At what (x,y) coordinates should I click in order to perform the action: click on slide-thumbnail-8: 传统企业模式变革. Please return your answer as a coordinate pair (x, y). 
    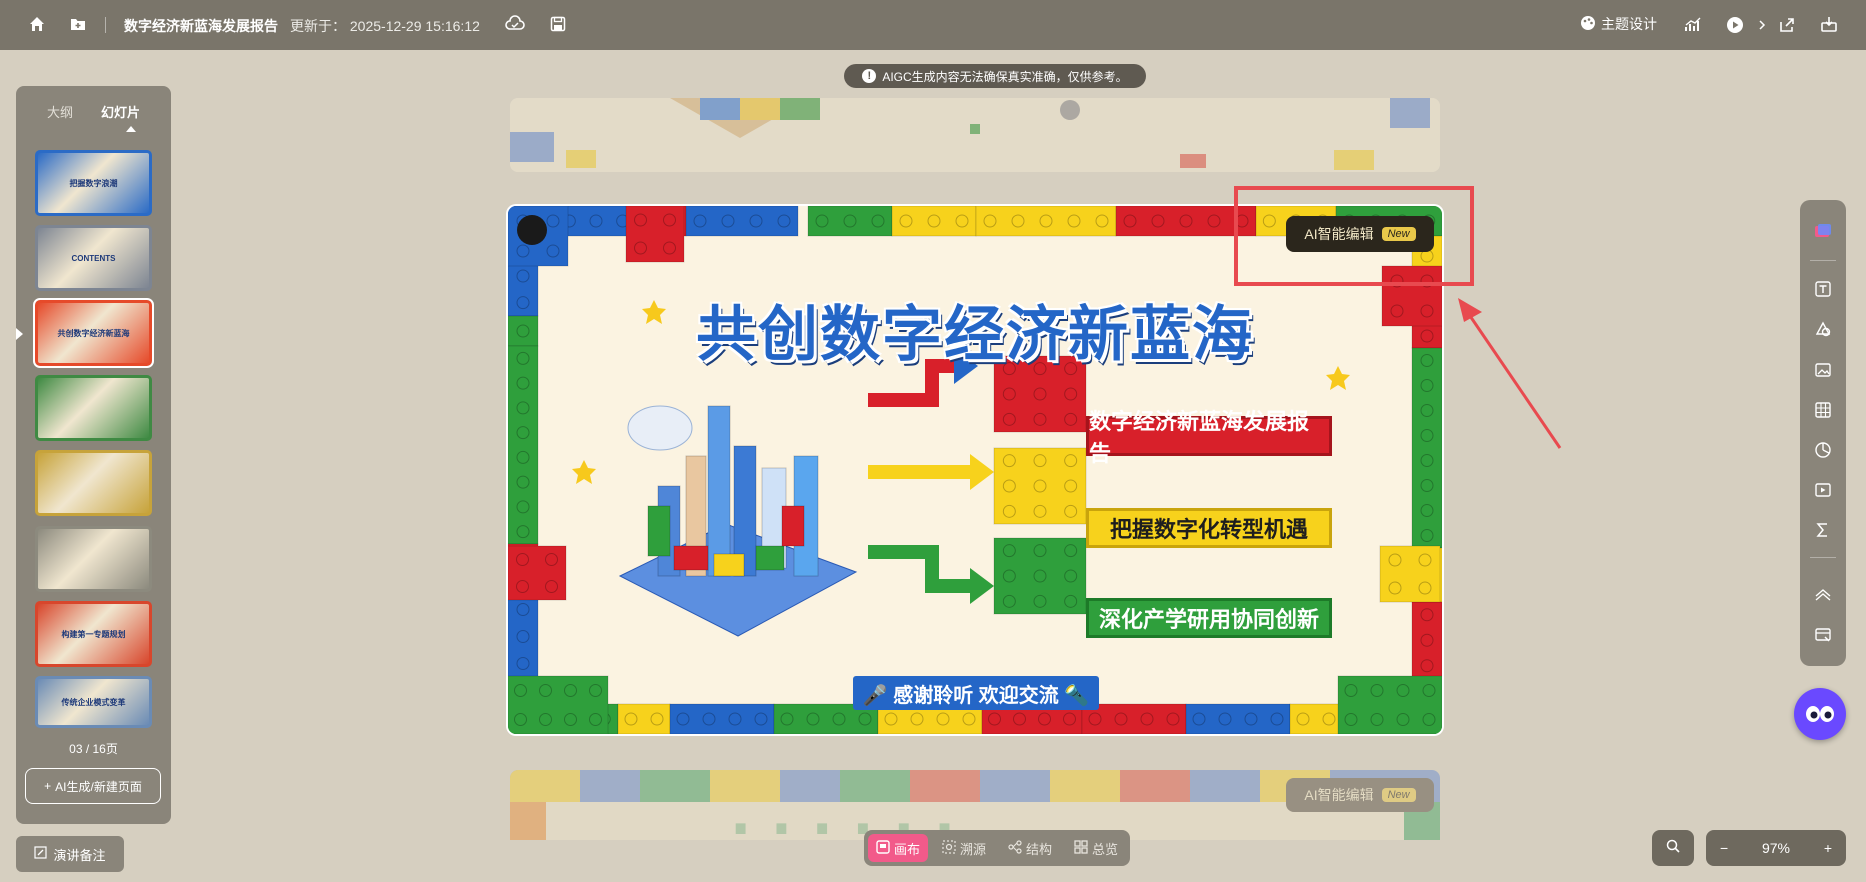
    Looking at the image, I should click on (93, 702).